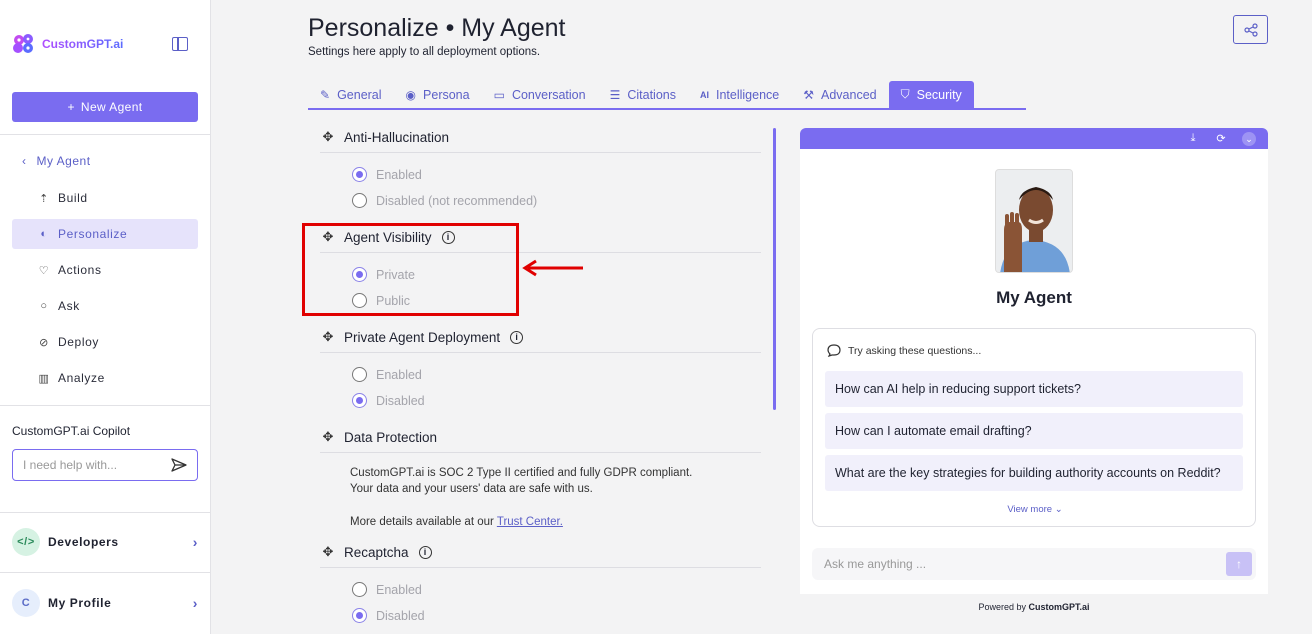  I want to click on powered-brand: CustomGPT.ai, so click(1059, 607).